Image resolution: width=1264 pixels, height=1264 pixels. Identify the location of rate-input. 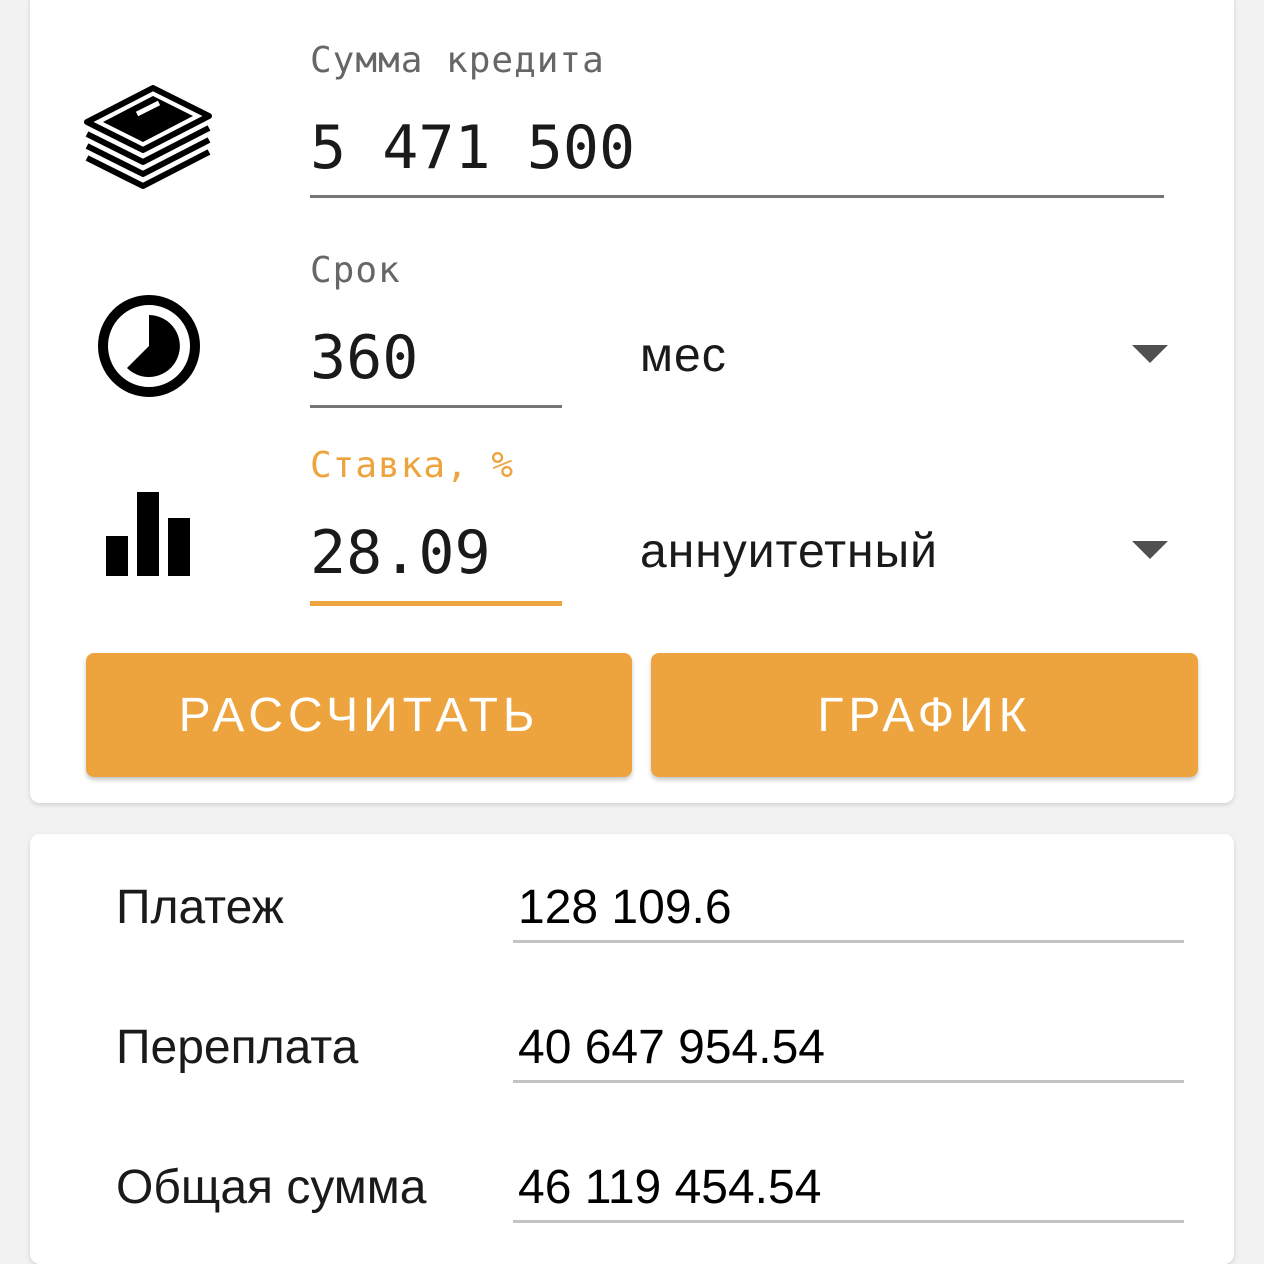
(436, 553).